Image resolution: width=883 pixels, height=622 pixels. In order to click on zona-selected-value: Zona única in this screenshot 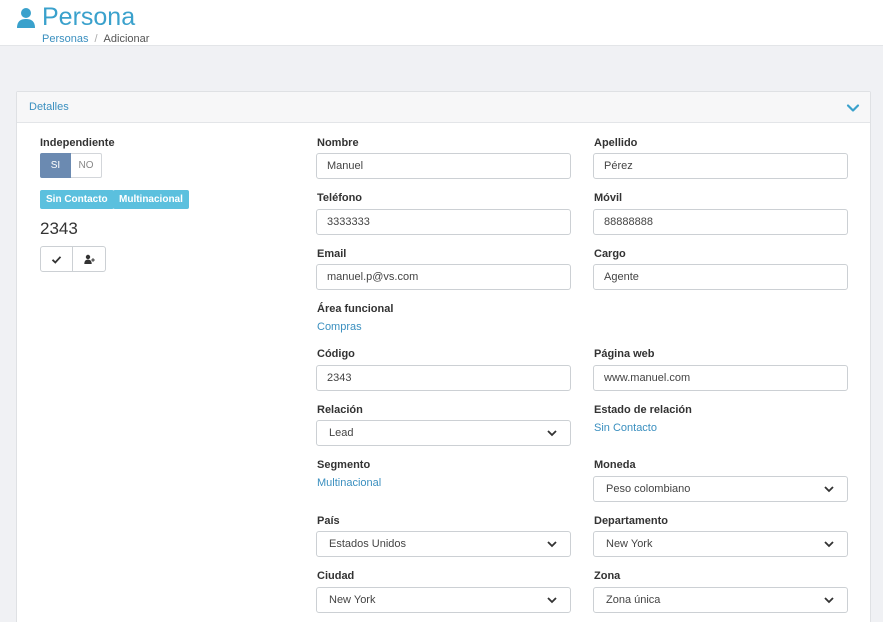, I will do `click(633, 600)`.